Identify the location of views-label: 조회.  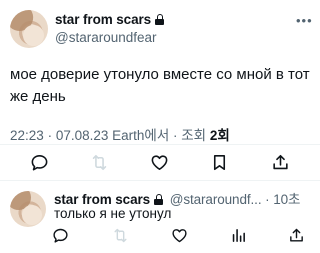
(194, 135).